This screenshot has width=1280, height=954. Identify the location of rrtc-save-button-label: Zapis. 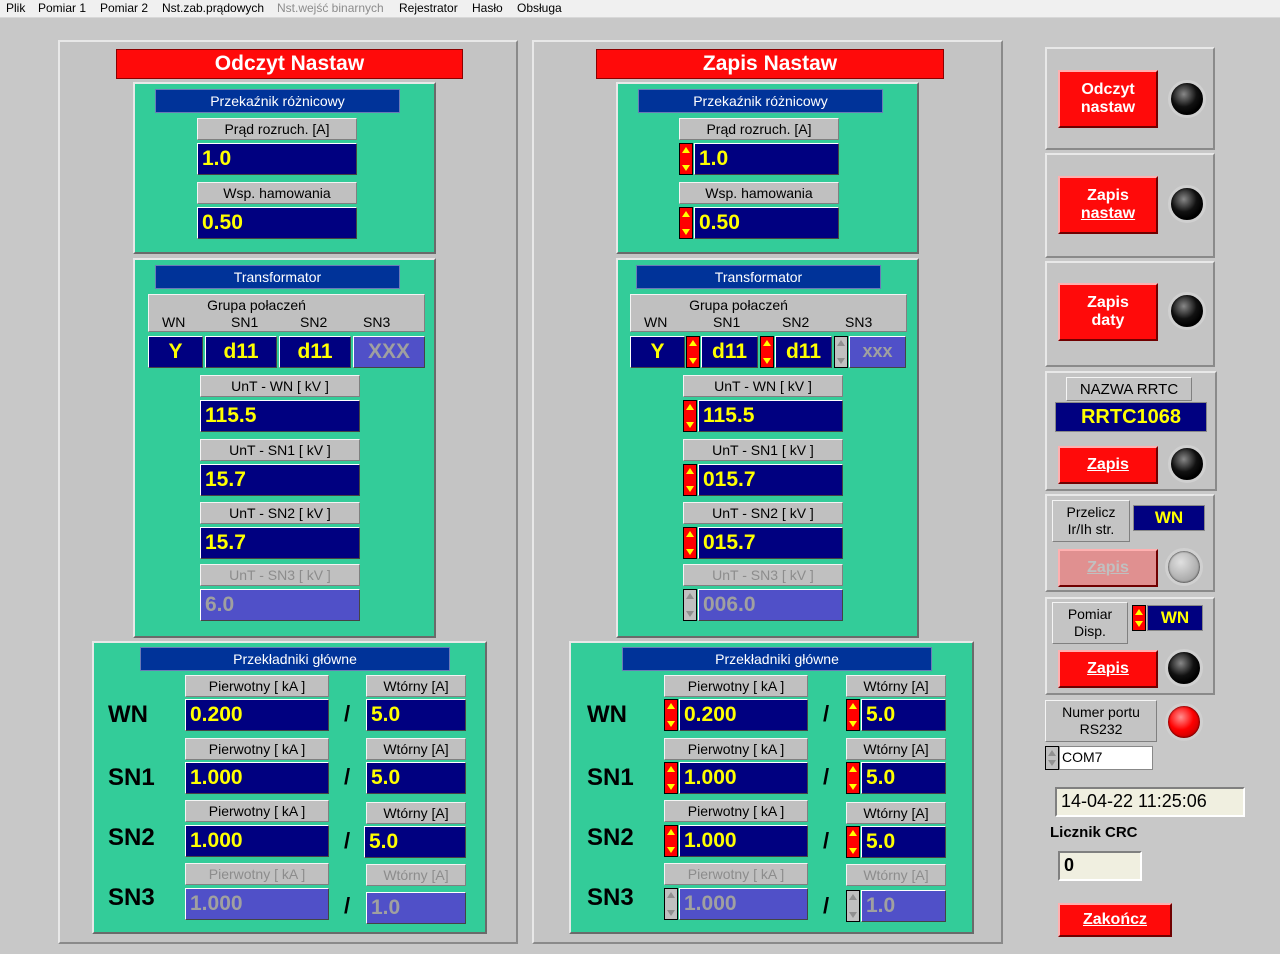
(1108, 464).